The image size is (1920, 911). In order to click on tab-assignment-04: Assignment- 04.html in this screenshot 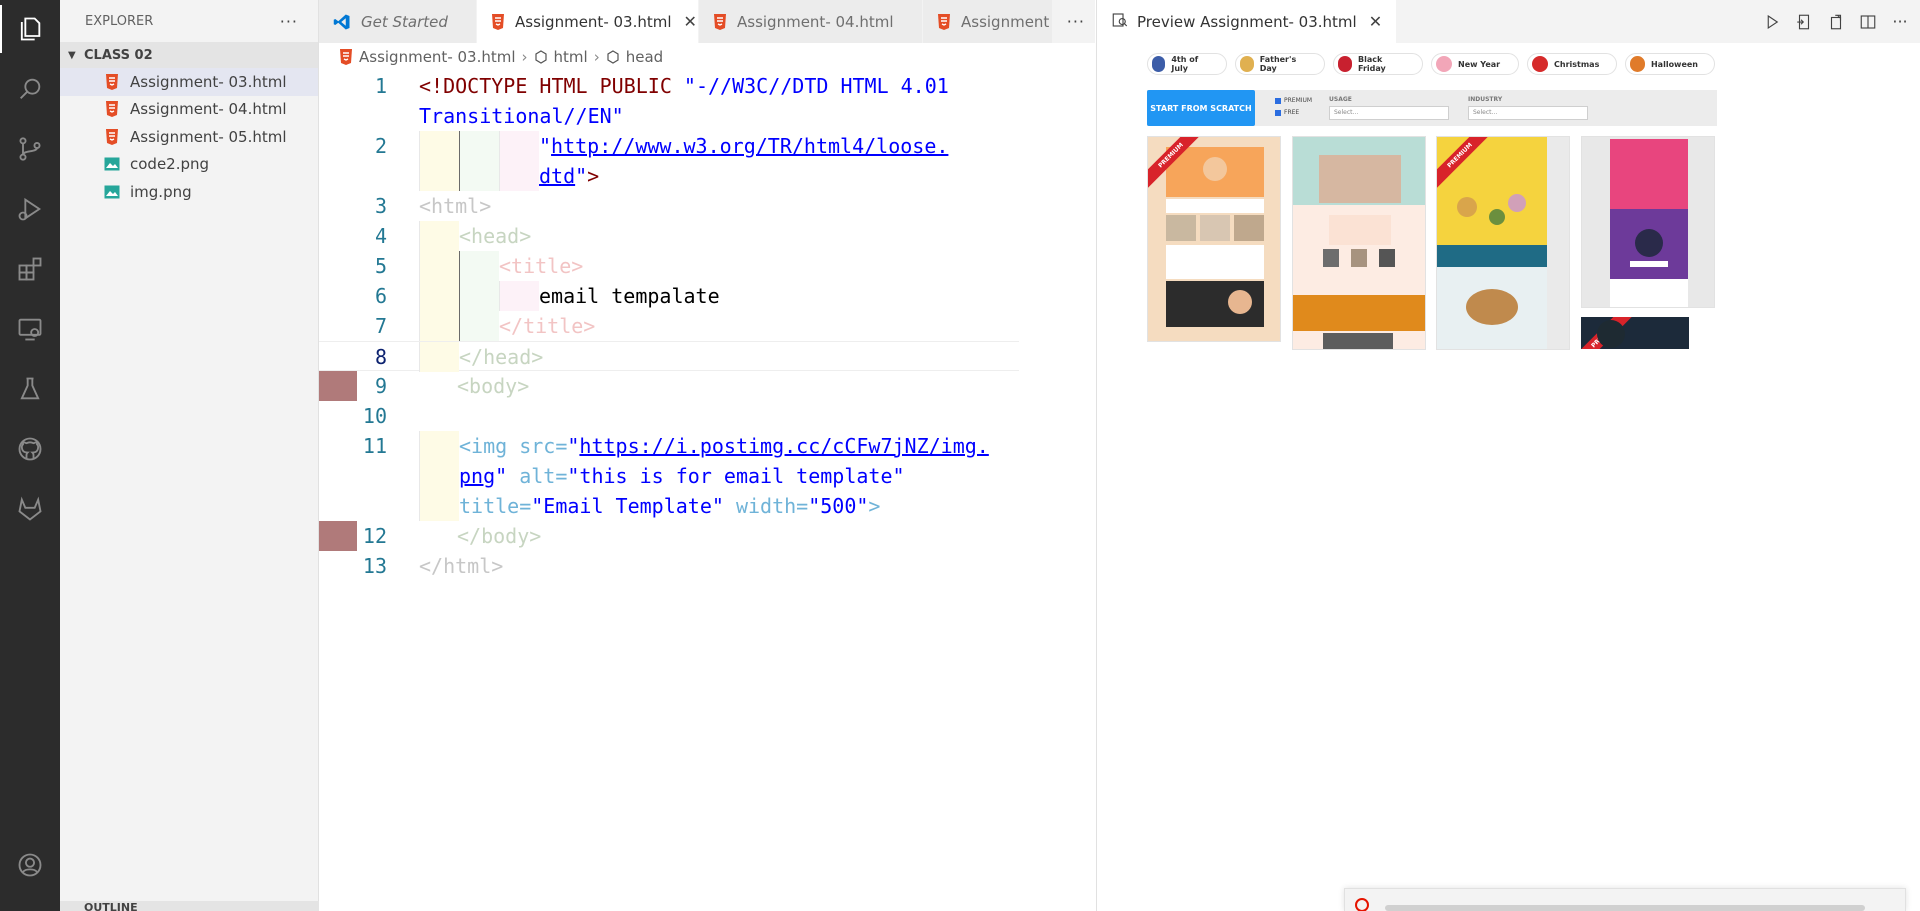, I will do `click(811, 21)`.